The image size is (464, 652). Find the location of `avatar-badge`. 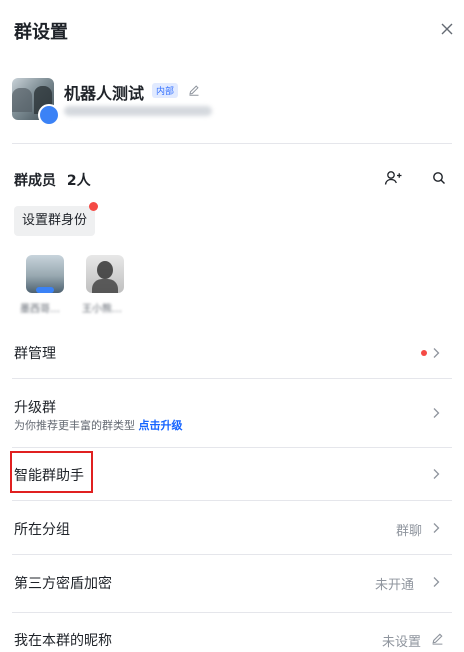

avatar-badge is located at coordinates (49, 115).